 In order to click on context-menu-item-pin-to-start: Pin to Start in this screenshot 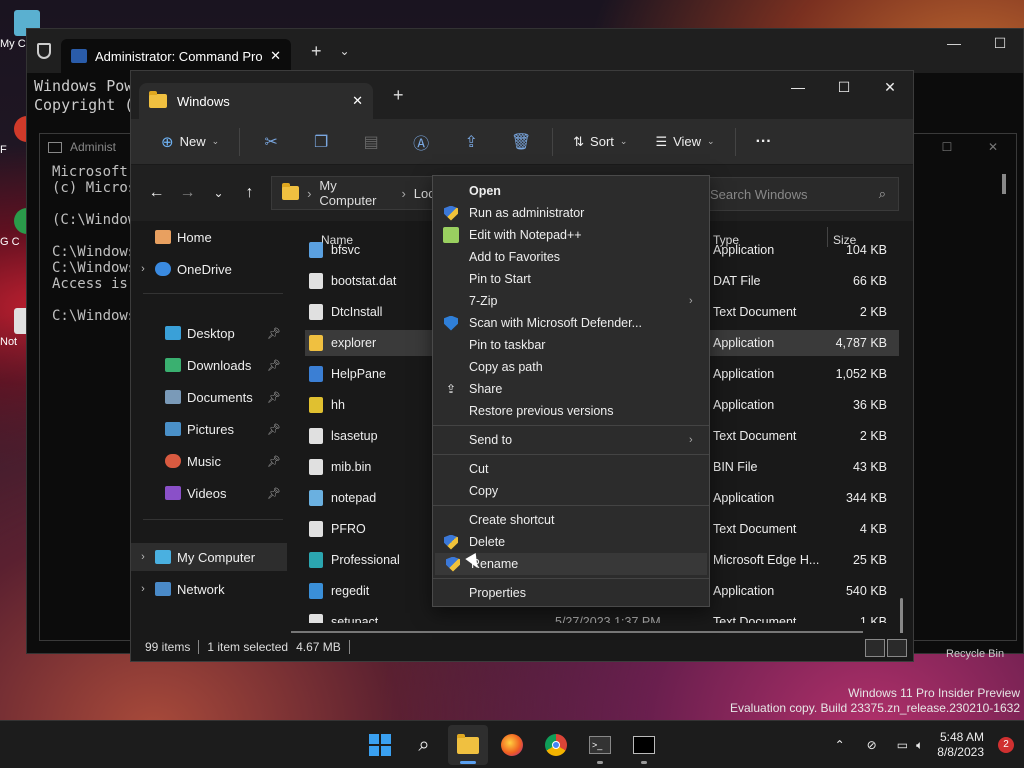, I will do `click(571, 279)`.